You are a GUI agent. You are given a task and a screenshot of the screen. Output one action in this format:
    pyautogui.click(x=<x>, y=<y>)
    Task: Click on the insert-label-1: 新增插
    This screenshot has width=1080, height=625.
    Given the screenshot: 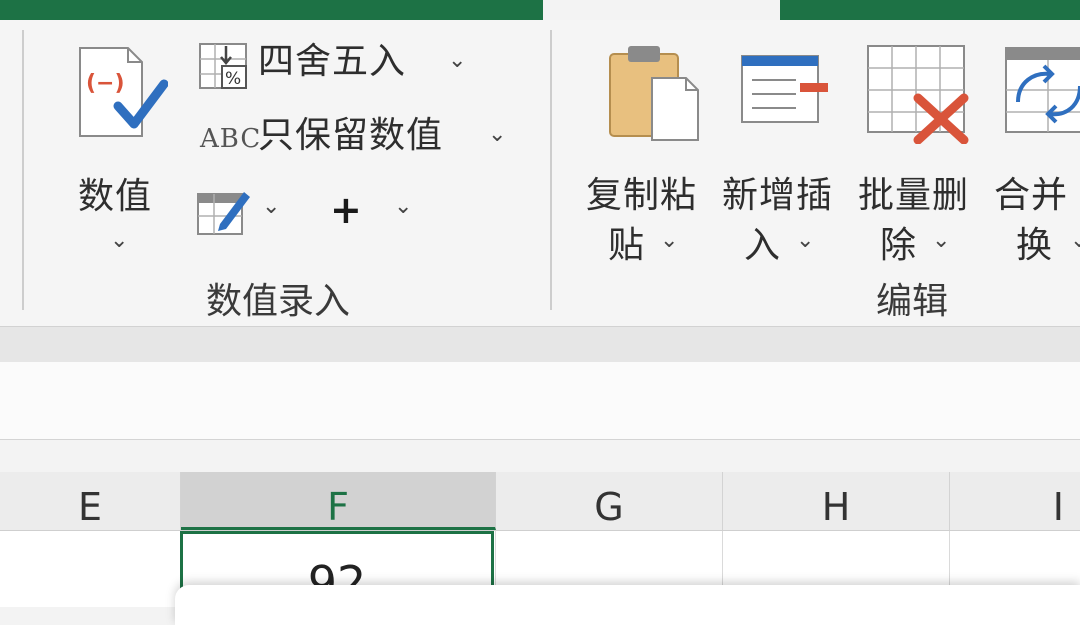 What is the action you would take?
    pyautogui.click(x=778, y=195)
    